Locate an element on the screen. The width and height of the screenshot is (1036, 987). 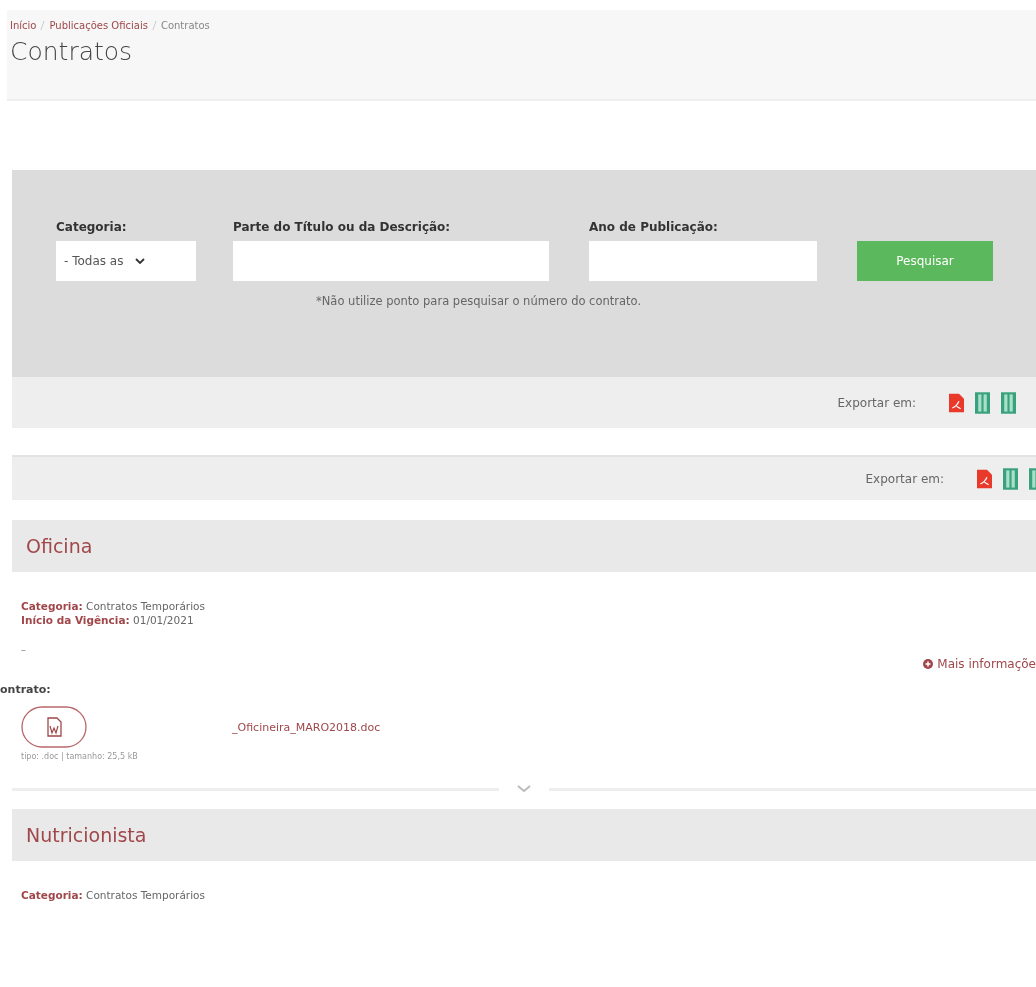
page-title: Contratos is located at coordinates (72, 51).